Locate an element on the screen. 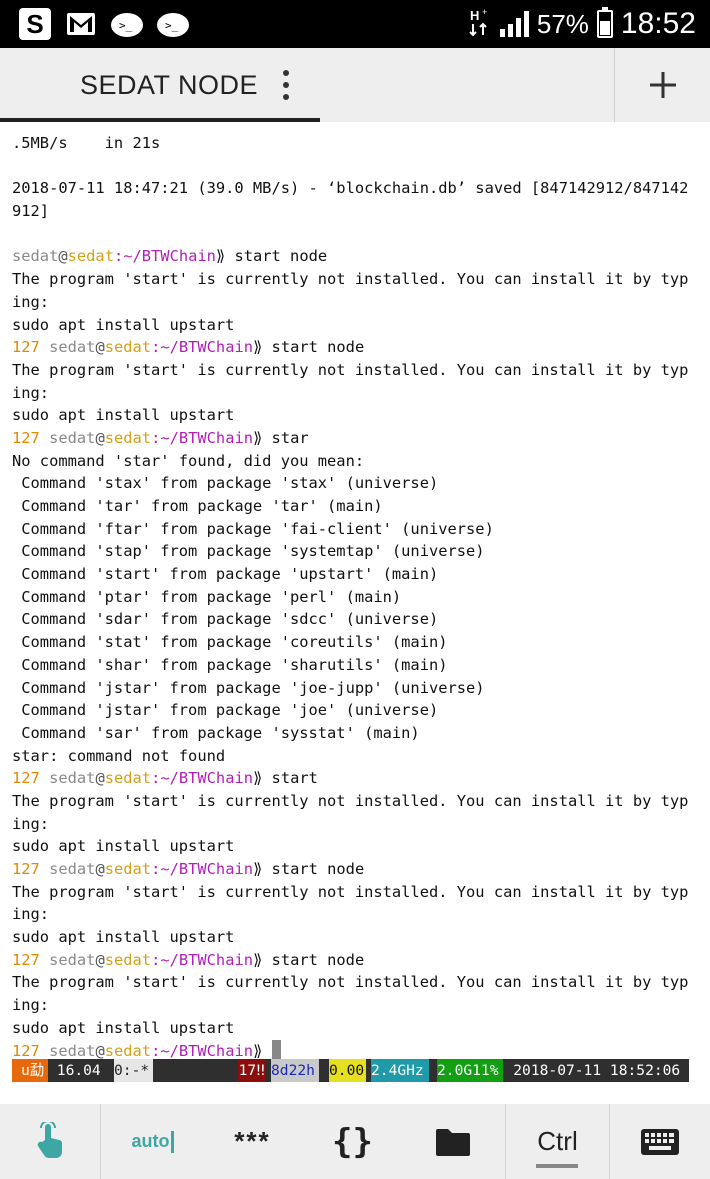 This screenshot has width=710, height=1179. plus-icon is located at coordinates (662, 85).